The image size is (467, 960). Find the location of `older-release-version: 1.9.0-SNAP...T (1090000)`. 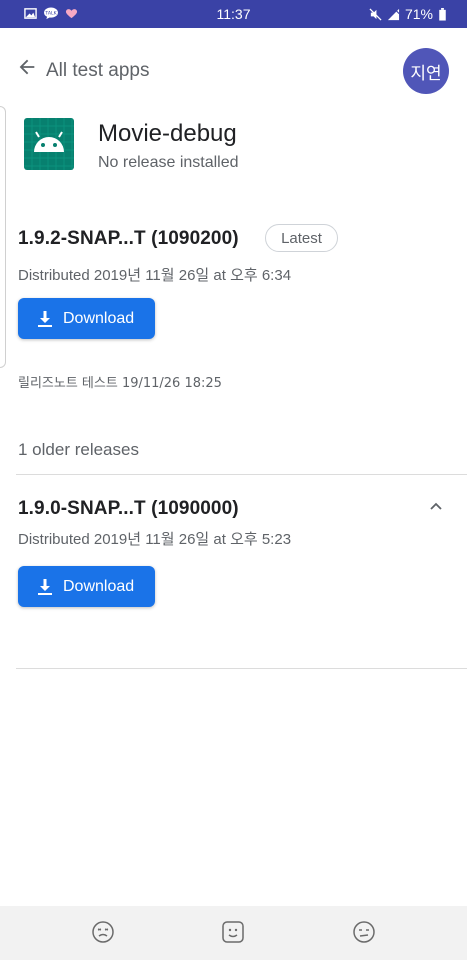

older-release-version: 1.9.0-SNAP...T (1090000) is located at coordinates (128, 509).